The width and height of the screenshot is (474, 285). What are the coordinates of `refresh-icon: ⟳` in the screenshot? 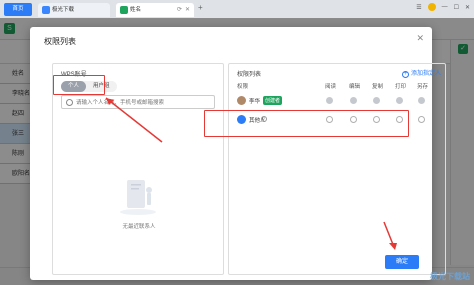 It's located at (179, 10).